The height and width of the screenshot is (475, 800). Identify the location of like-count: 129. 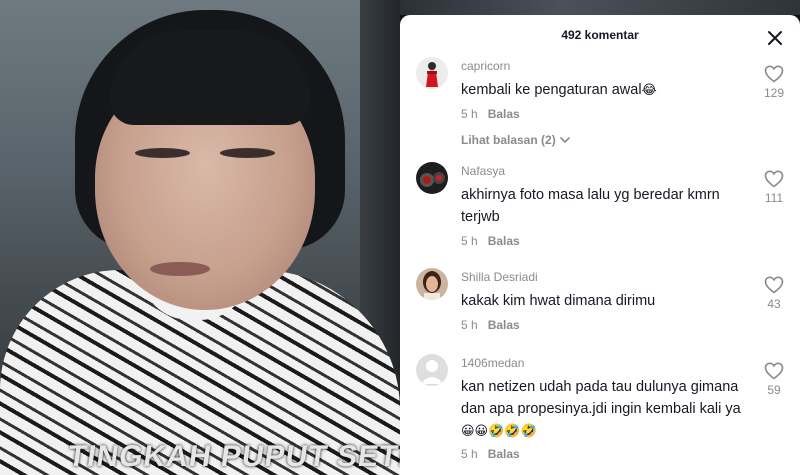
(774, 93).